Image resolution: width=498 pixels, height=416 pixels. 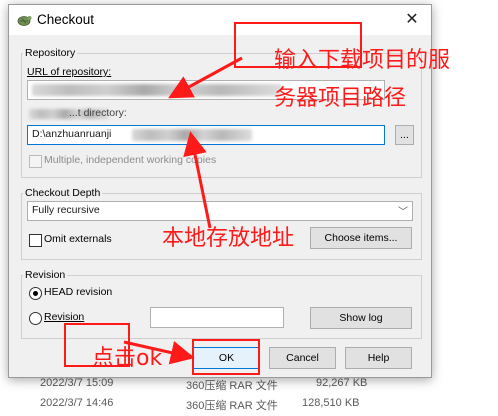 What do you see at coordinates (159, 352) in the screenshot?
I see `annotation-arrow-ok` at bounding box center [159, 352].